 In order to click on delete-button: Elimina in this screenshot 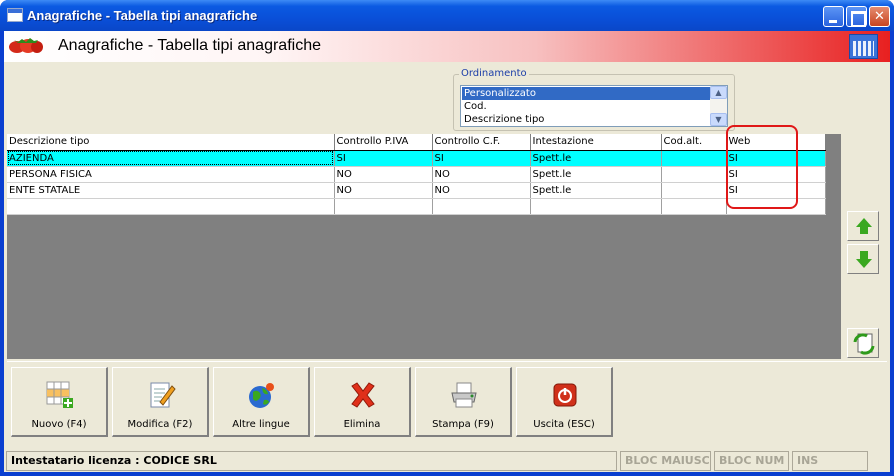, I will do `click(362, 402)`.